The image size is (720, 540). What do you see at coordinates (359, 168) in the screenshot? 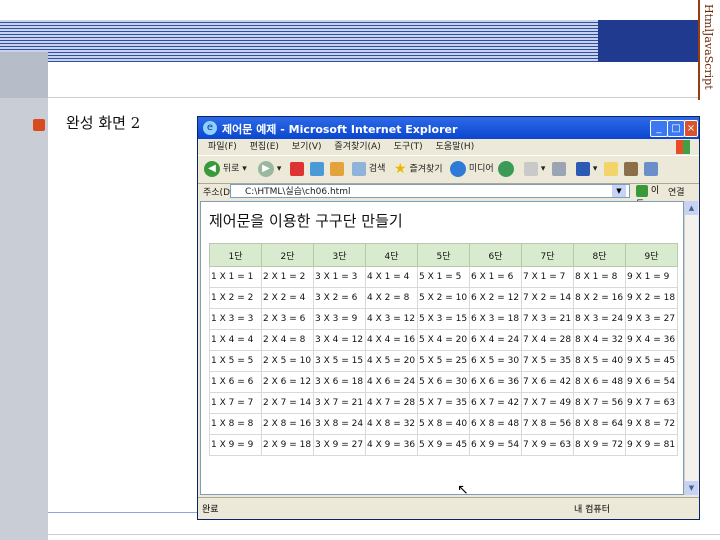
I see `search-icon` at bounding box center [359, 168].